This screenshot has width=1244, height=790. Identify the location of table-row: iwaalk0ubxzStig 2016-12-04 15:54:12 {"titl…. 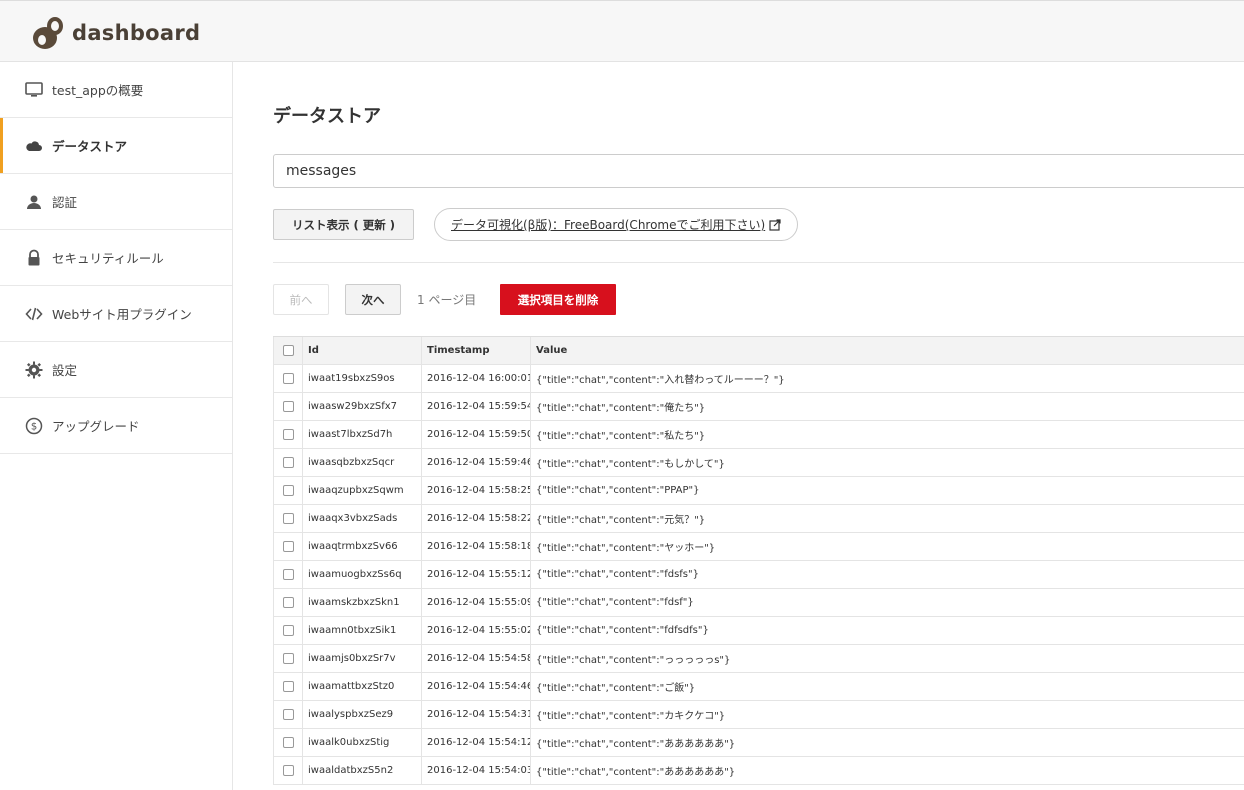
(758, 743).